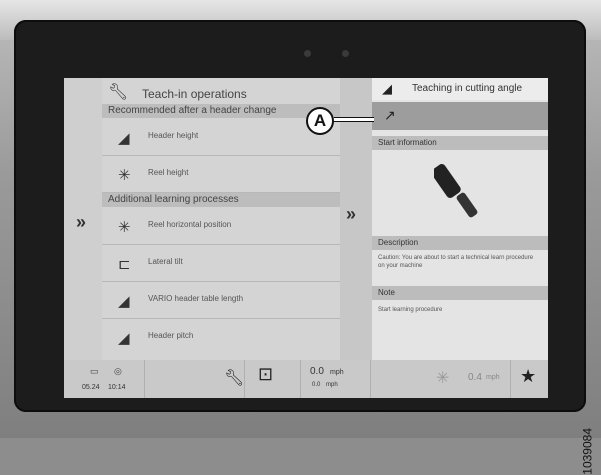  I want to click on callout-a: A, so click(320, 121).